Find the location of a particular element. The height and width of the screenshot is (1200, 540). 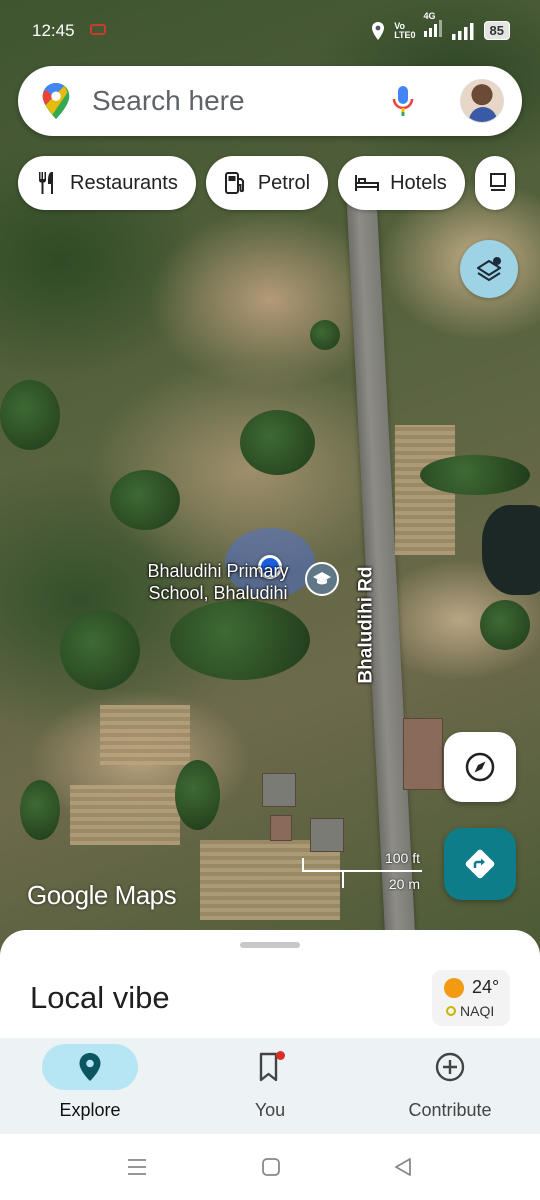

nav-contribute: Contribute is located at coordinates (450, 1086).